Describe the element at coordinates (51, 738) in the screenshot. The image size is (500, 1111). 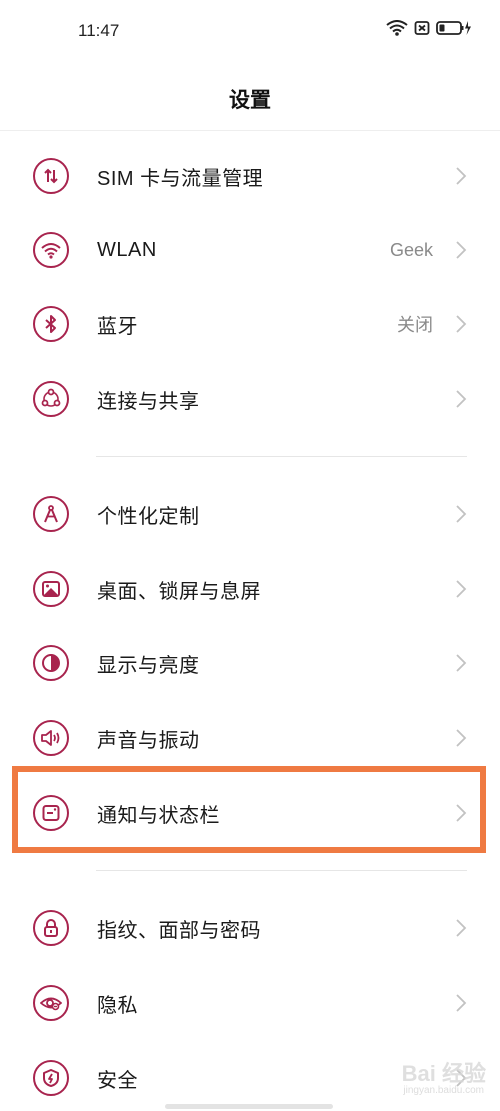
I see `speaker-icon` at that location.